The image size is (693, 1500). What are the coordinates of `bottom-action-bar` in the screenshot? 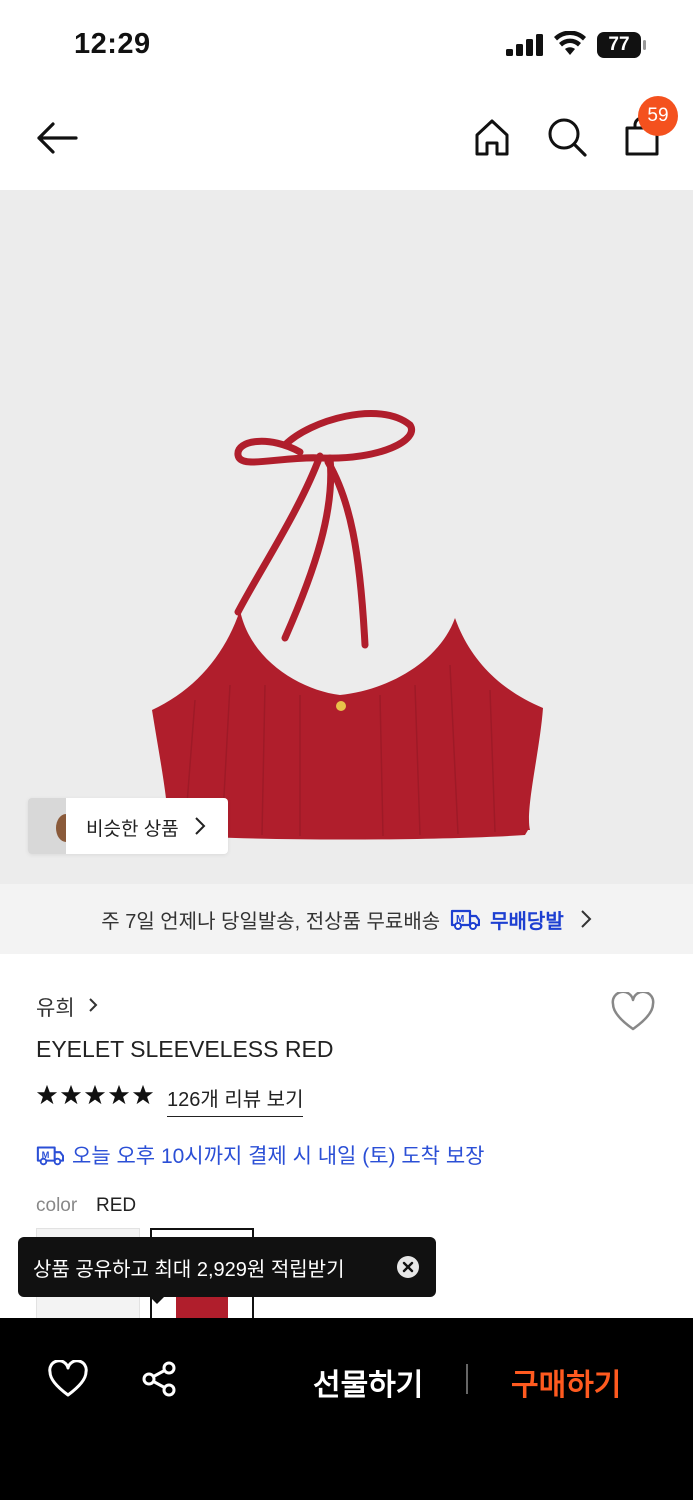 It's located at (346, 1409).